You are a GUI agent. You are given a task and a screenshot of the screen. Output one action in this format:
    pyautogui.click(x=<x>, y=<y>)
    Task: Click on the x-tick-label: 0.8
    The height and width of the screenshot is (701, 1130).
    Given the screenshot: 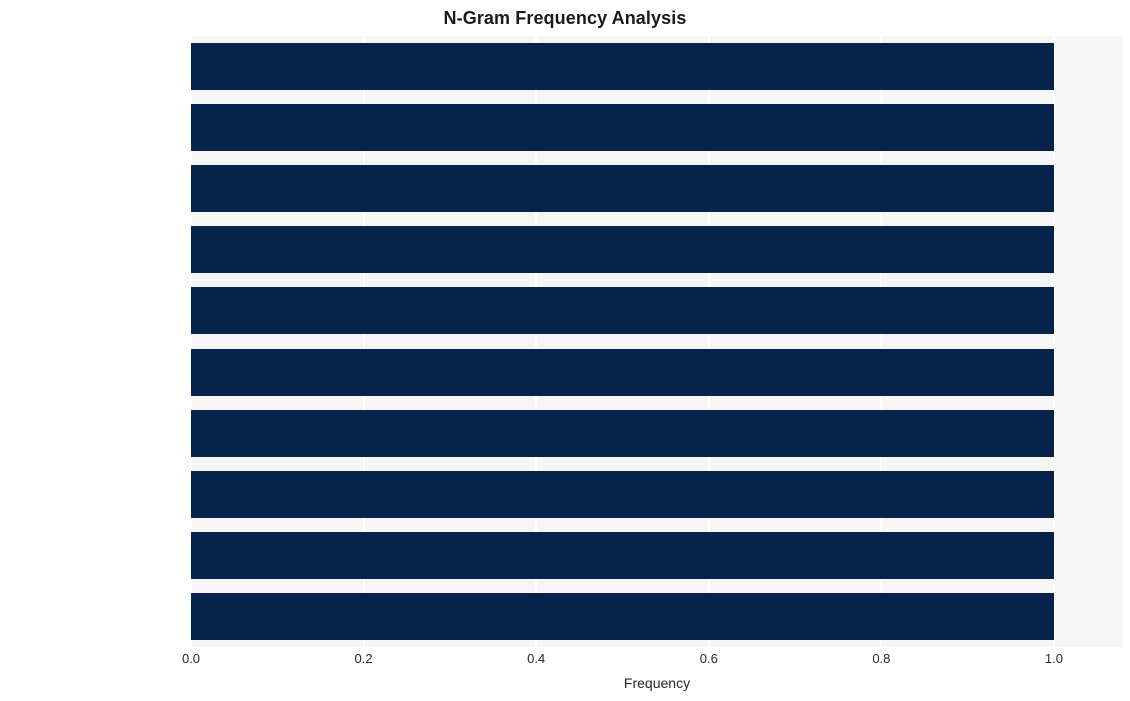 What is the action you would take?
    pyautogui.click(x=881, y=658)
    